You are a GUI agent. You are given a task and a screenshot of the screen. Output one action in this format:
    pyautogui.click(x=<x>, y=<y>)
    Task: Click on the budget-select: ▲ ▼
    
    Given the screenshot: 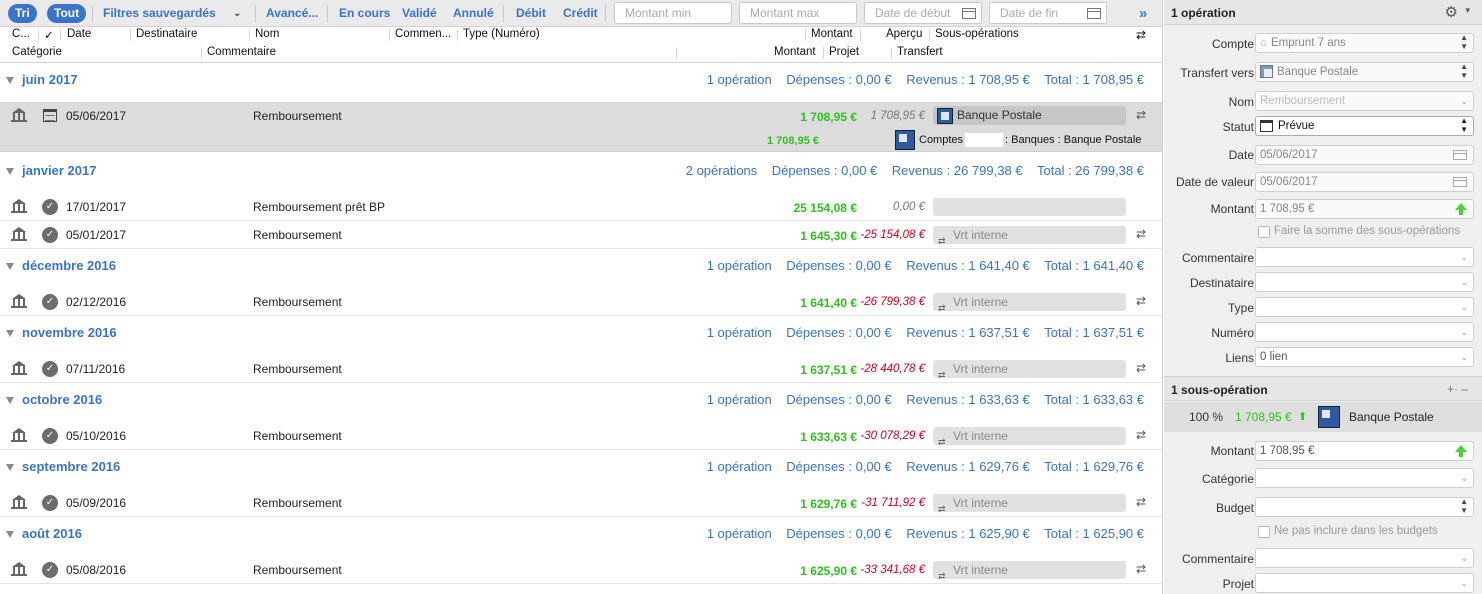 What is the action you would take?
    pyautogui.click(x=1364, y=507)
    